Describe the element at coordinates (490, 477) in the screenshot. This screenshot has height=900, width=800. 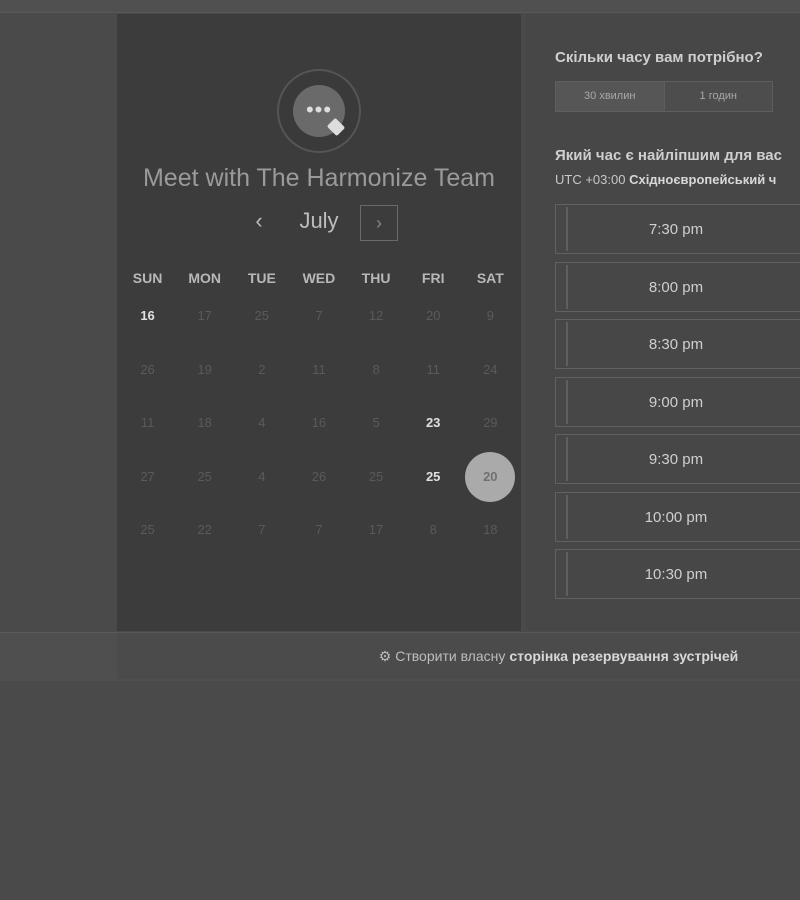
I see `calendar-day-selected: 20` at that location.